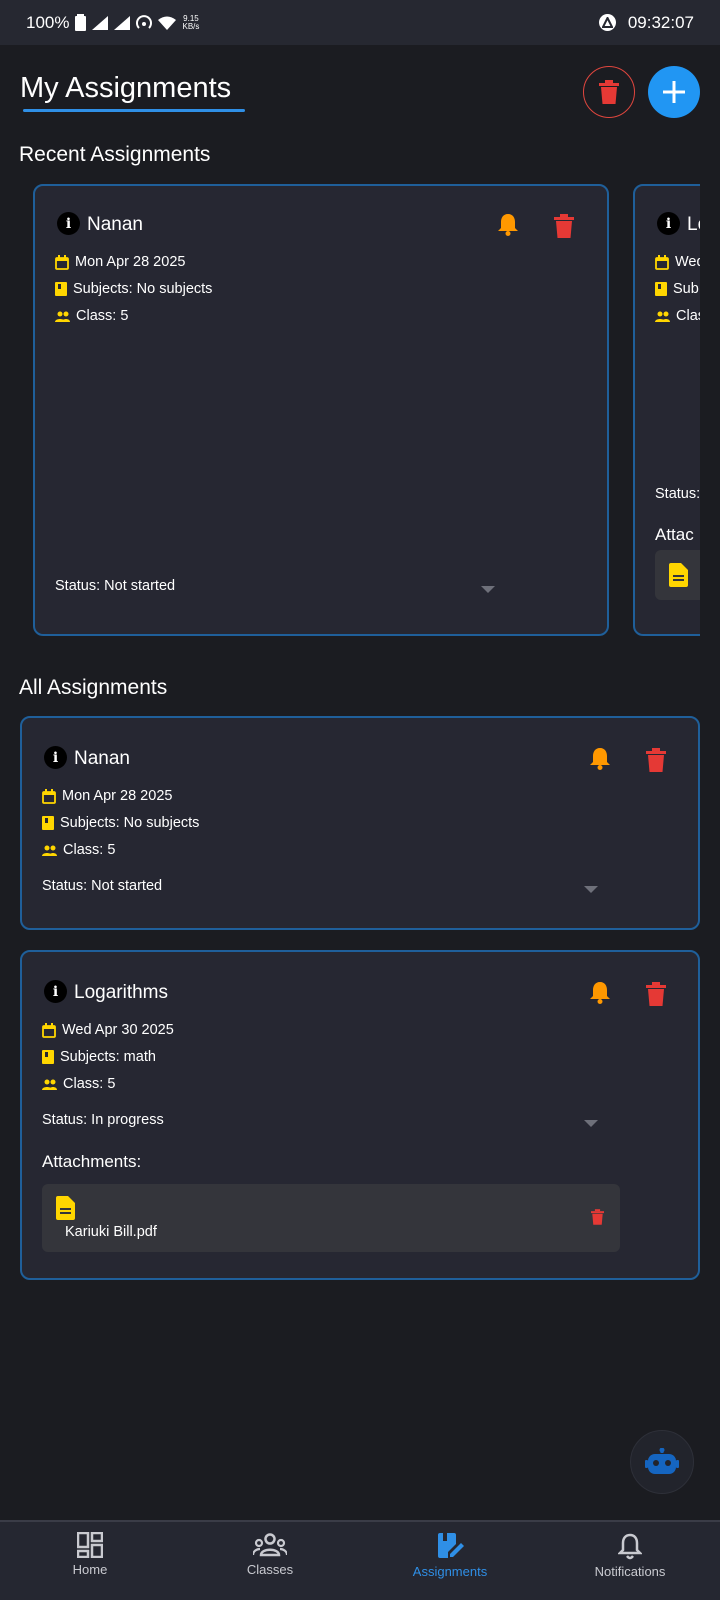  I want to click on date-row: Wed, so click(677, 262).